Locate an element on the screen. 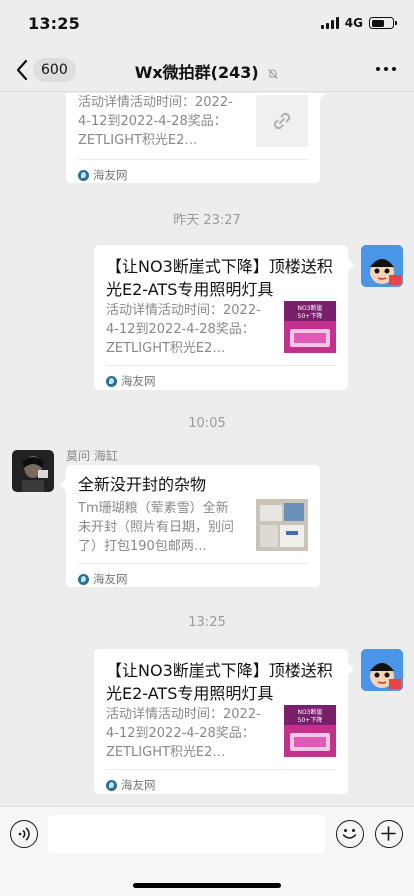 This screenshot has height=896, width=414. add-more-icon is located at coordinates (389, 834).